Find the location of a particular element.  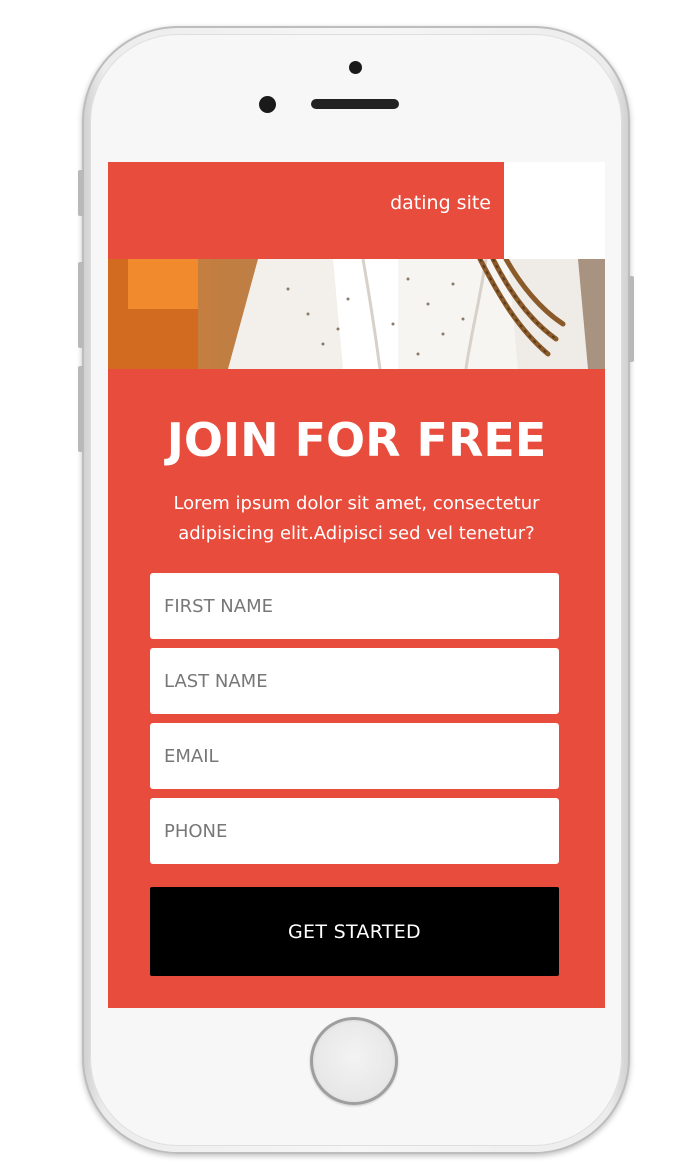

sensor-icon is located at coordinates (267, 104).